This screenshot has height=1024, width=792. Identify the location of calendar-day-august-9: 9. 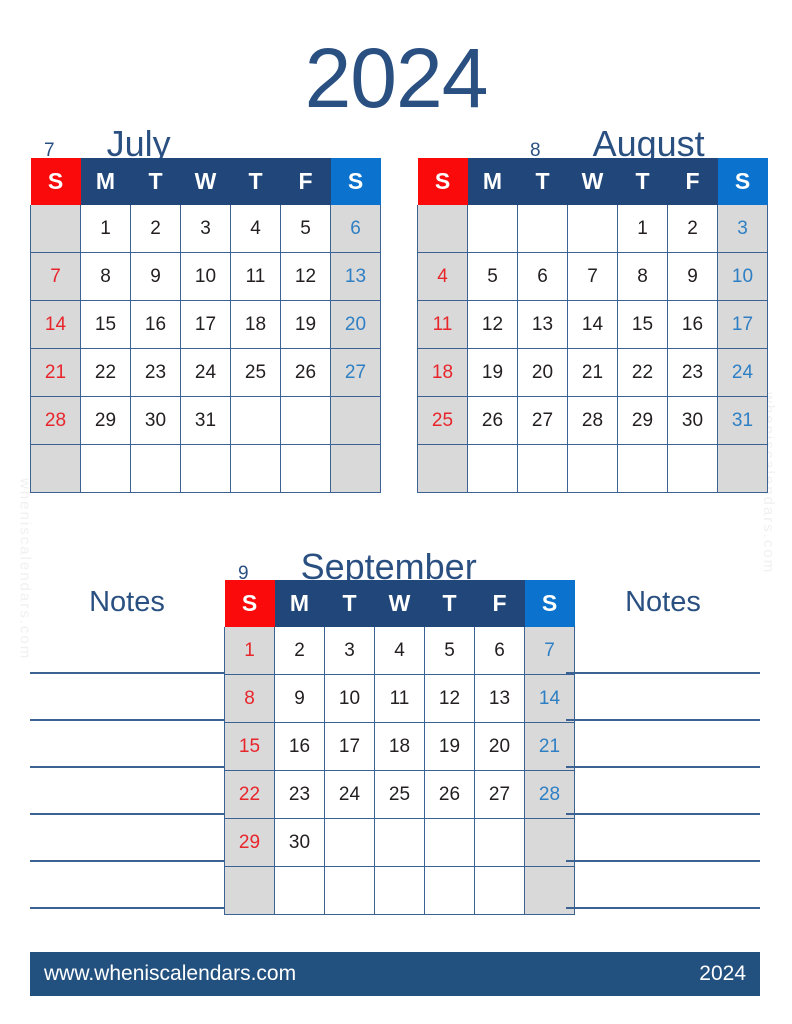
(692, 276).